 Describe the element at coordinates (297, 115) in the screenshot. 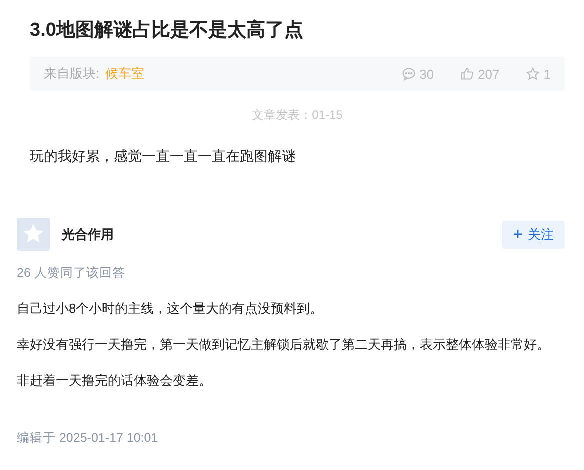

I see `publish-date: 文章发表：01-15` at that location.